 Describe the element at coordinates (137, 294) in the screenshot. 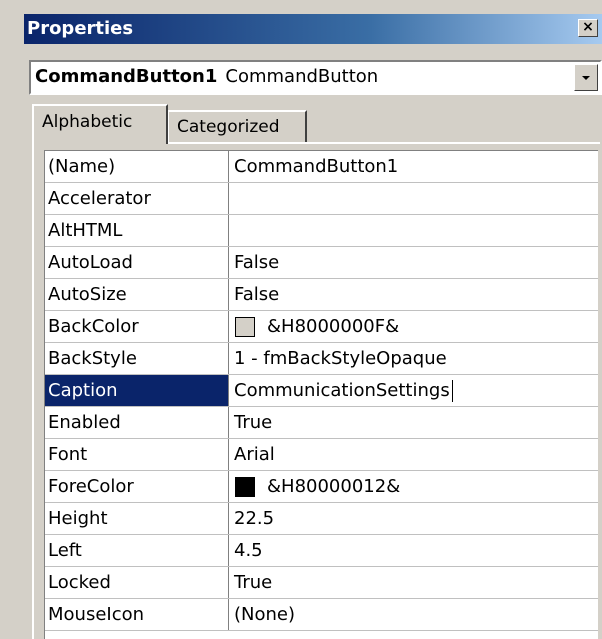

I see `property-name: AutoSize` at that location.